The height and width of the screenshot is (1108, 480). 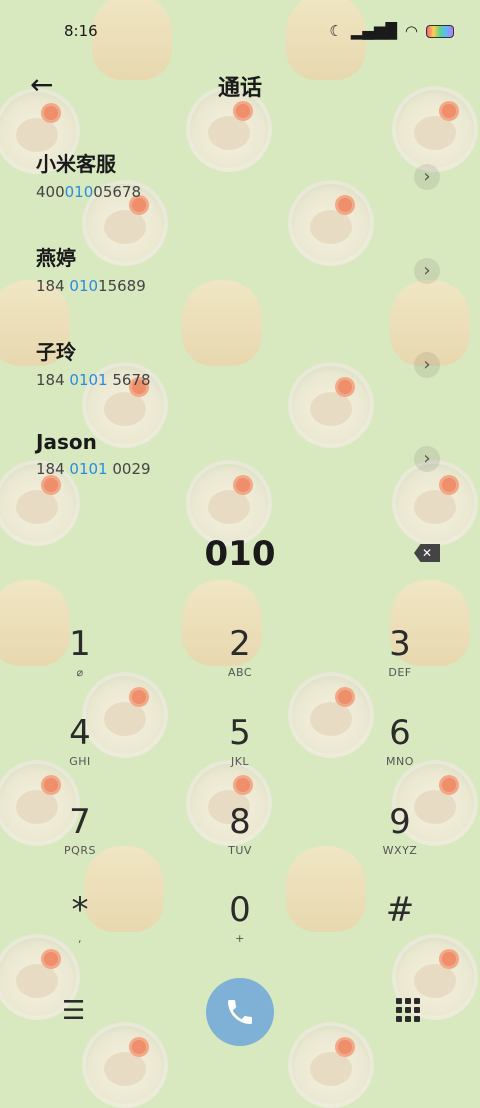 I want to click on key-8: 8 TUV, so click(x=240, y=843).